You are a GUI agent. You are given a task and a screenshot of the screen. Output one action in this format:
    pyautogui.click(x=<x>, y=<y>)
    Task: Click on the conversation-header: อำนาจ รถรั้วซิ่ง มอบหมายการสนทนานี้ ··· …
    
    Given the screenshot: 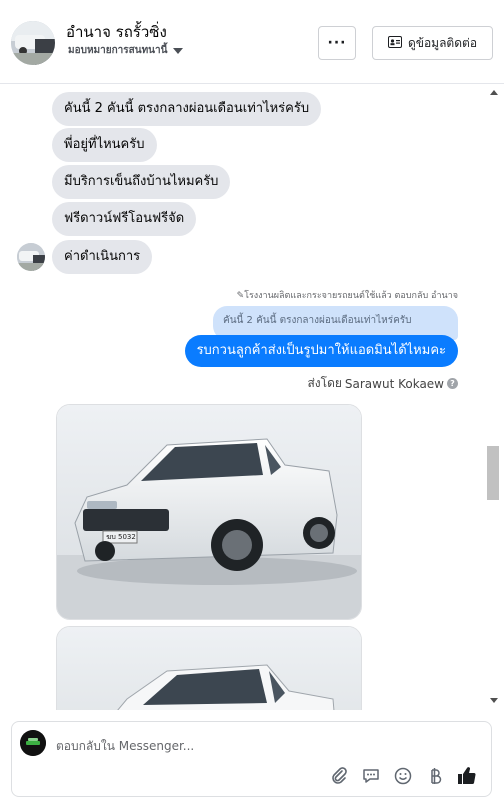 What is the action you would take?
    pyautogui.click(x=252, y=42)
    